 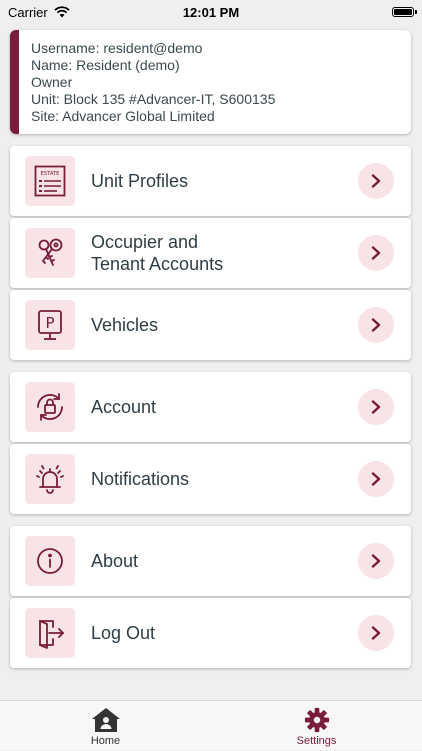 What do you see at coordinates (14, 82) in the screenshot?
I see `profile-accent-bar` at bounding box center [14, 82].